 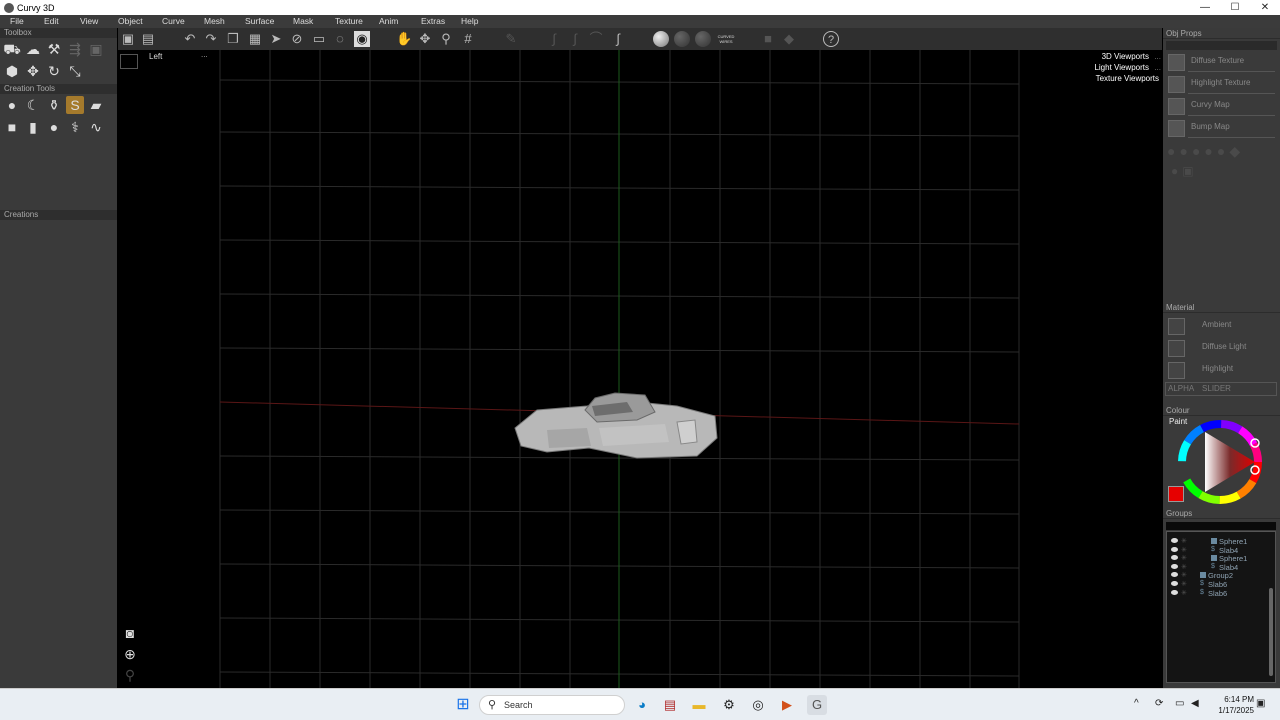 I want to click on rotate-tool-icon: ↻, so click(x=54, y=71).